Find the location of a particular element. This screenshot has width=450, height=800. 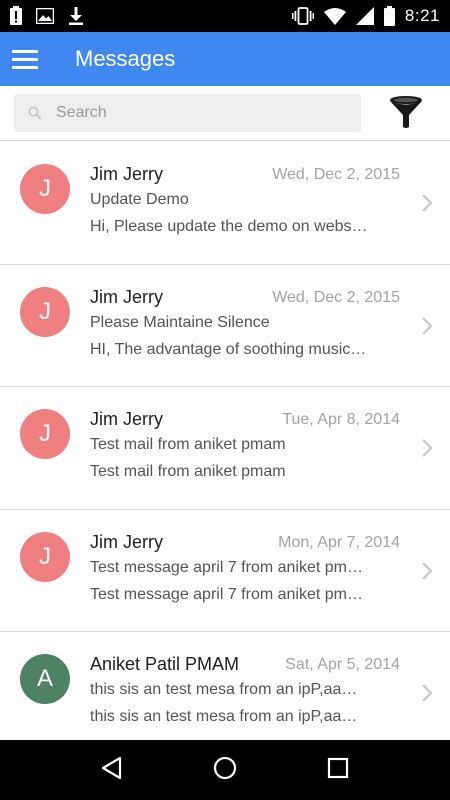

avatar-letter: A is located at coordinates (44, 678).